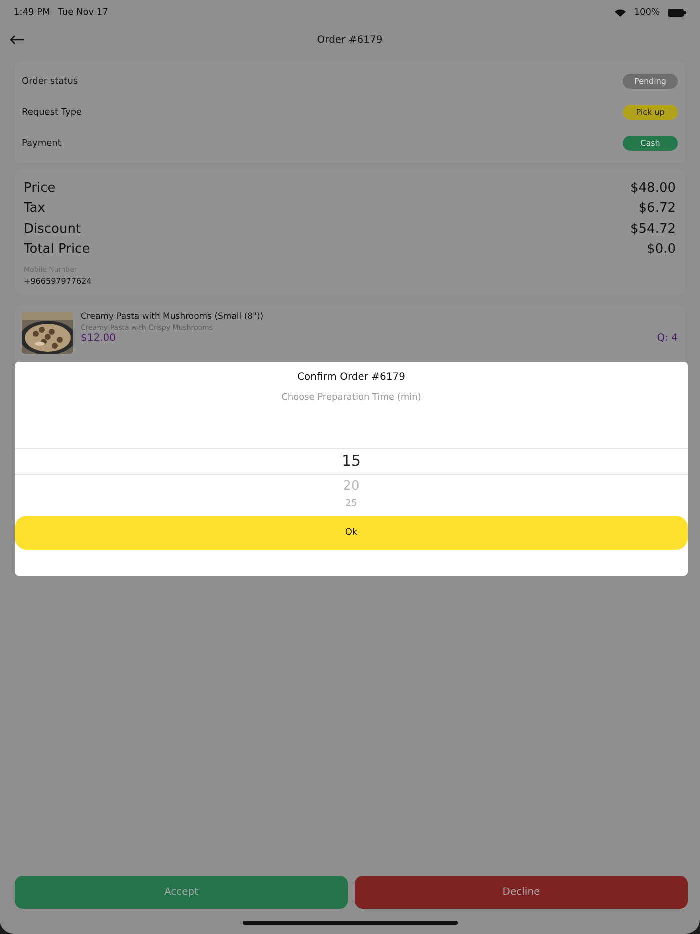  I want to click on price-label: Total Price, so click(57, 250).